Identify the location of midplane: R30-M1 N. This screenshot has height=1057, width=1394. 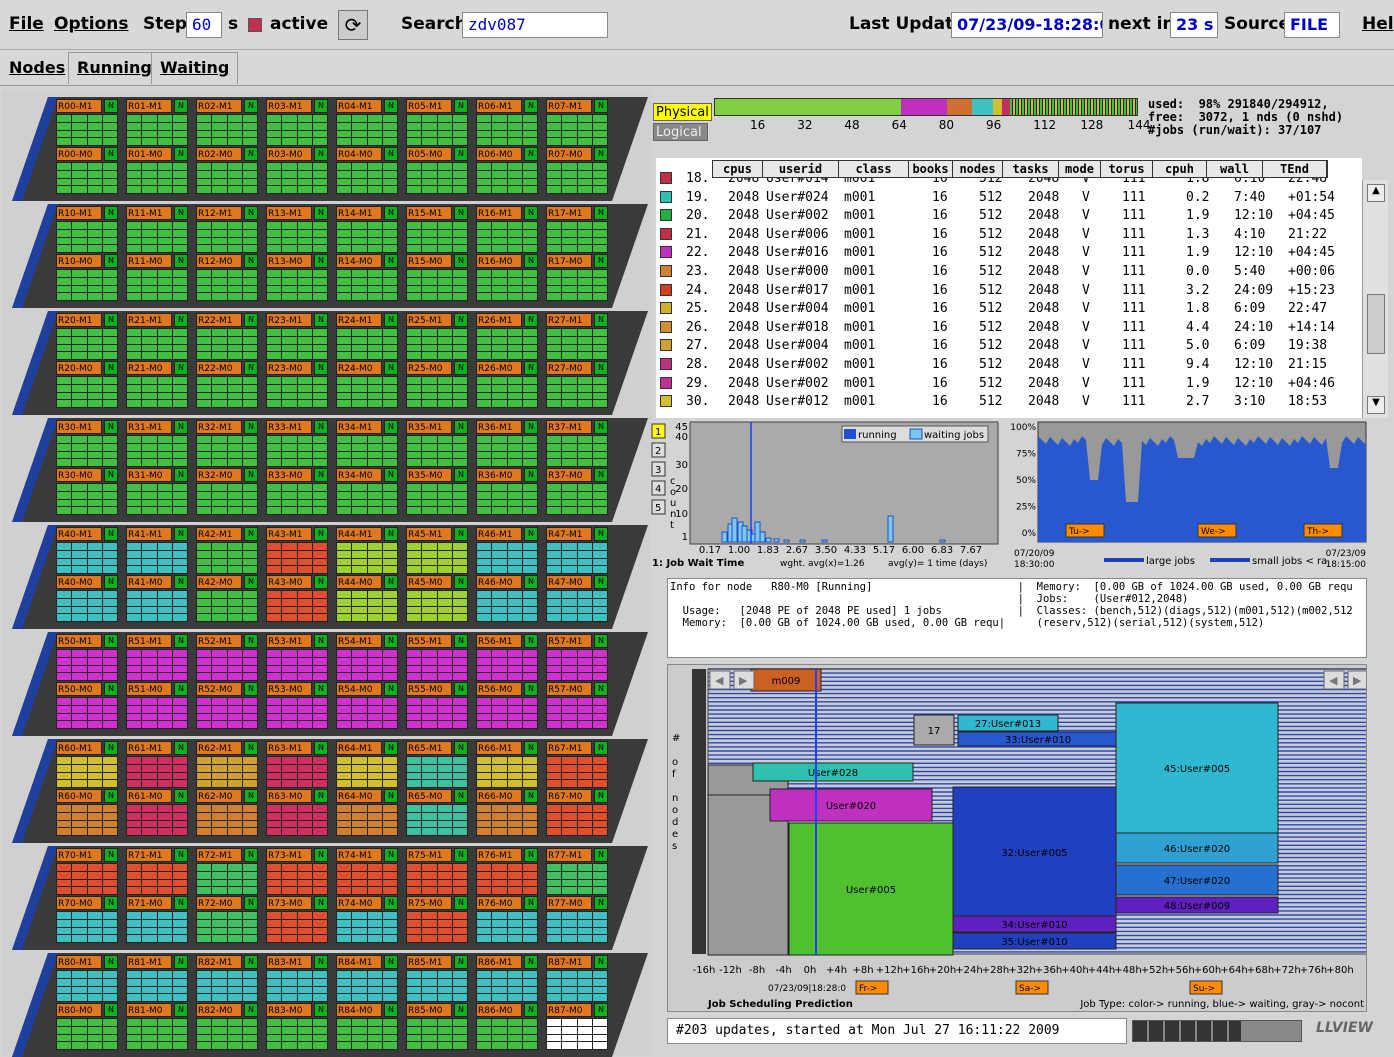
(87, 443).